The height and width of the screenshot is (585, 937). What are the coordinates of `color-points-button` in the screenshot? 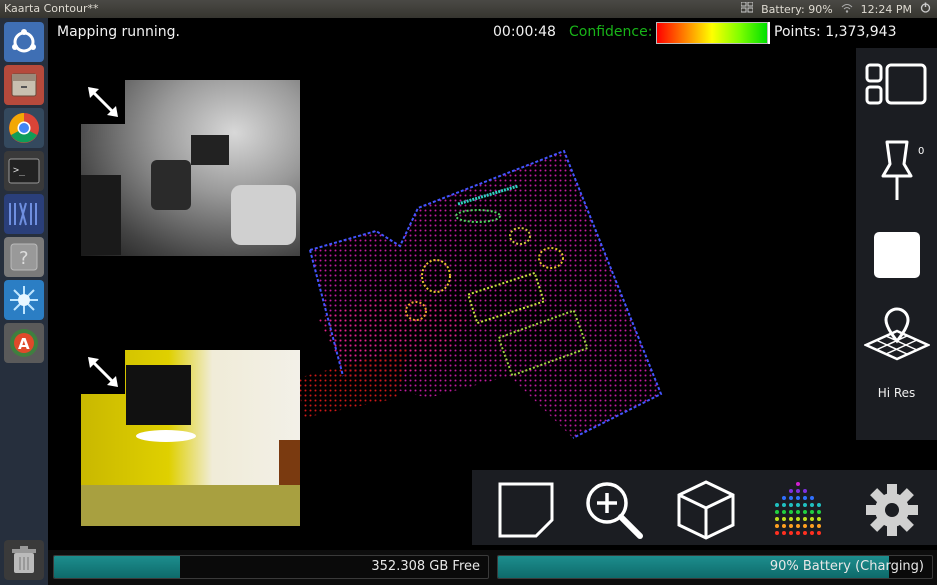 It's located at (798, 510).